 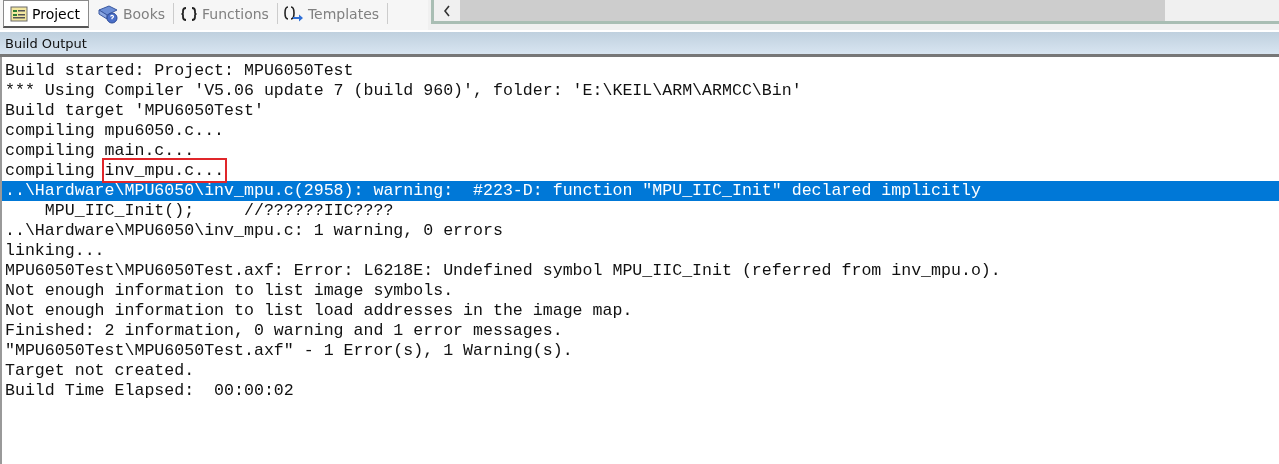 What do you see at coordinates (293, 13) in the screenshot?
I see `brackets-arrow-icon` at bounding box center [293, 13].